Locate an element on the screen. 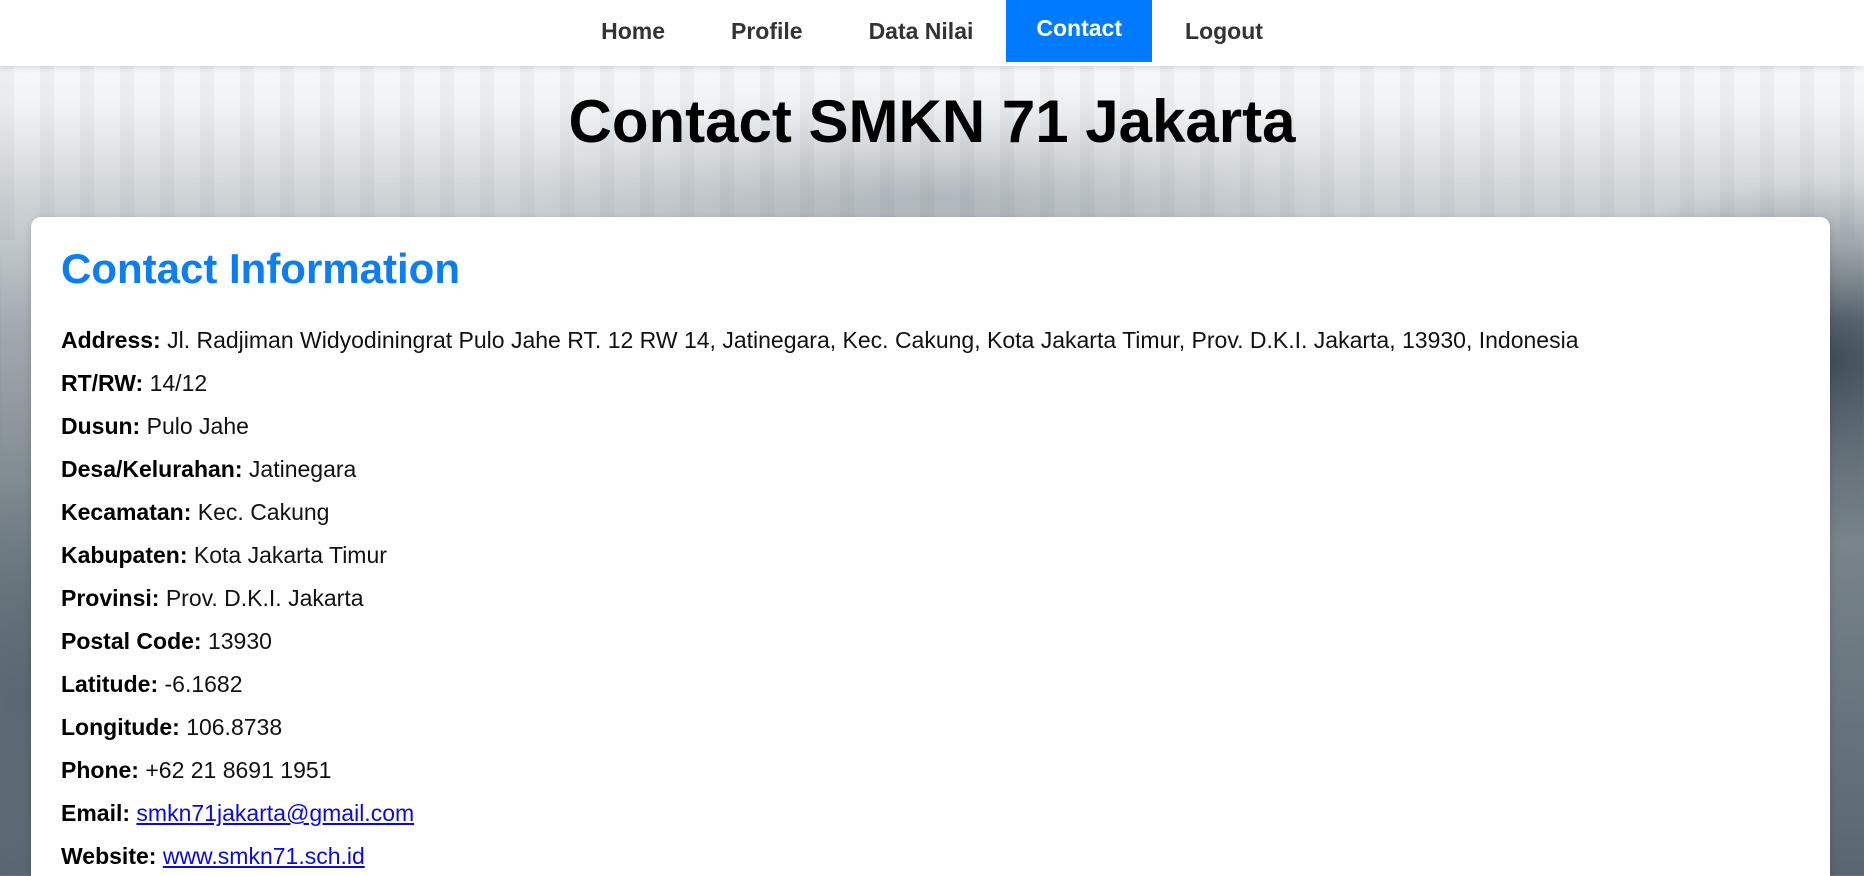 This screenshot has width=1864, height=876. nav-logout: Logout is located at coordinates (1224, 31).